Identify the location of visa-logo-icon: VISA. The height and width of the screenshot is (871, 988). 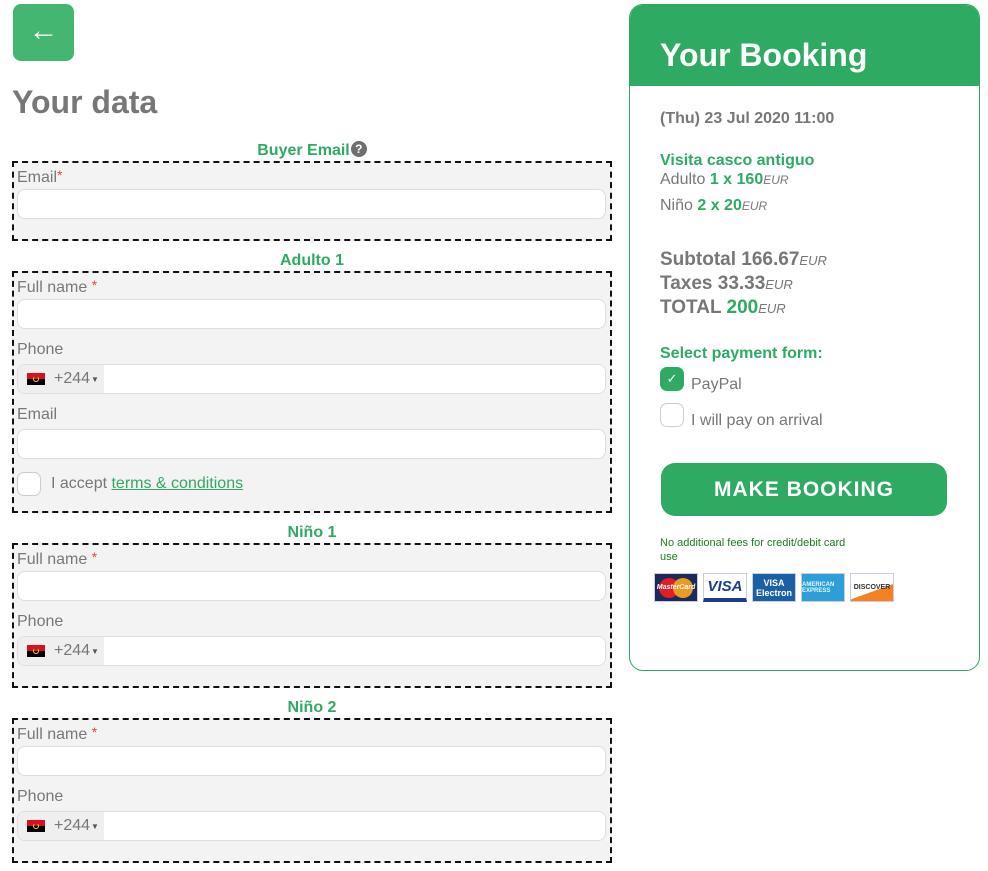
(725, 587).